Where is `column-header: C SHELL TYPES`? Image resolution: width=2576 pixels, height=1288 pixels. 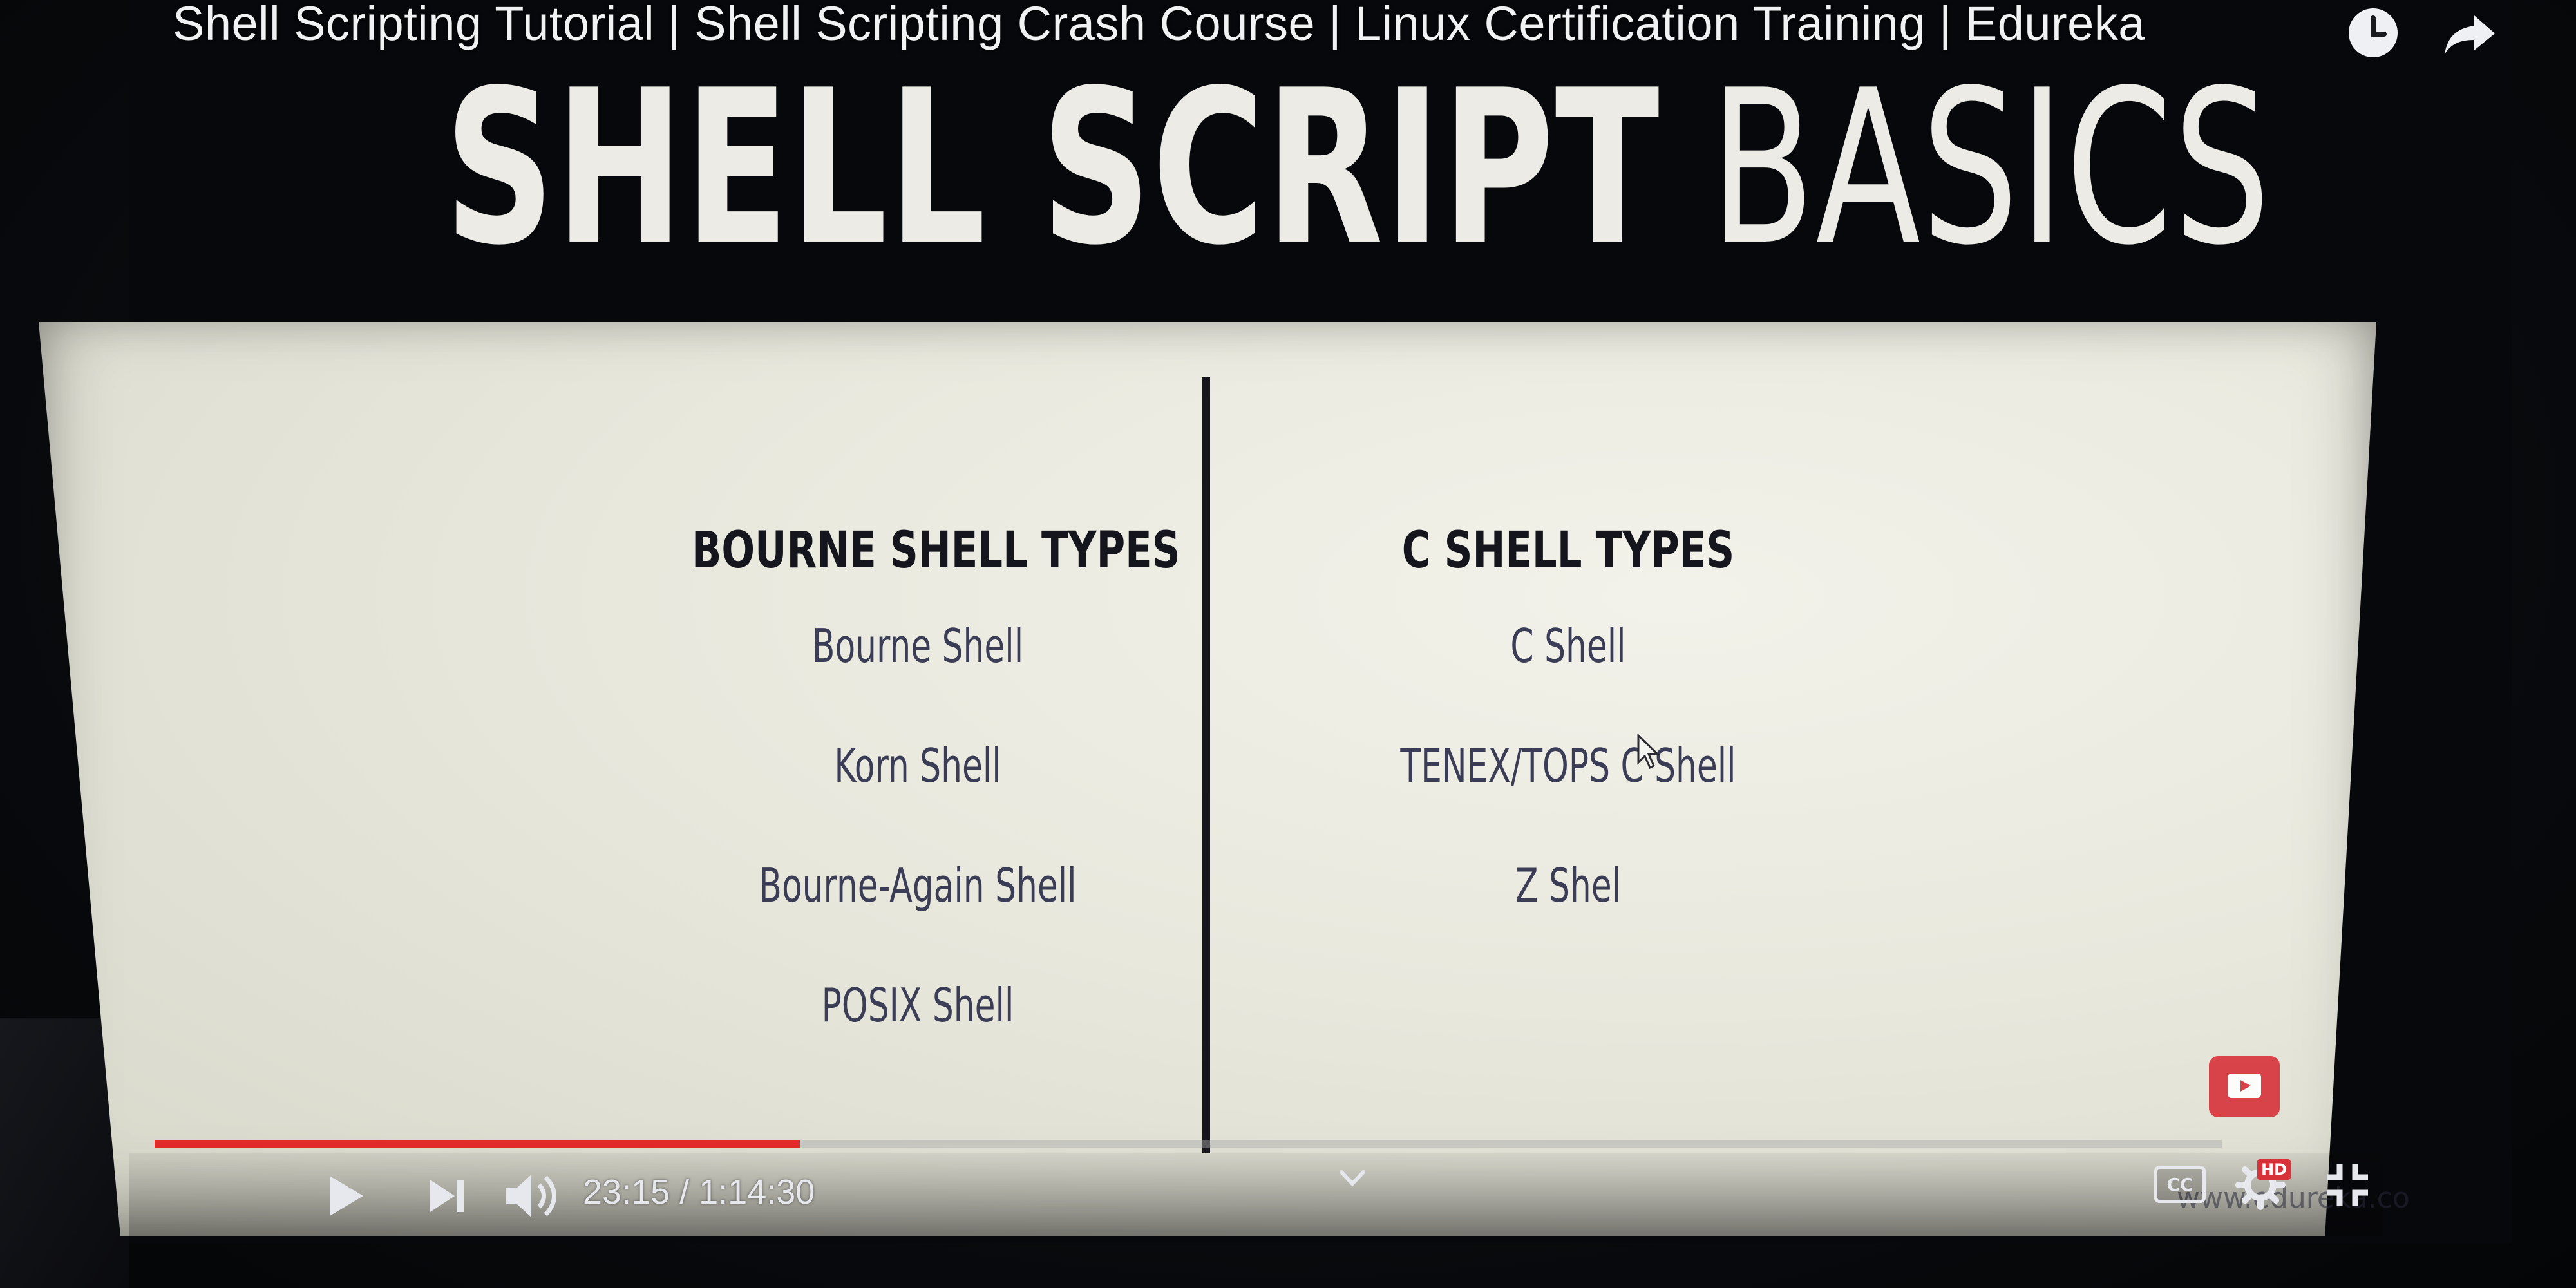
column-header: C SHELL TYPES is located at coordinates (1568, 551).